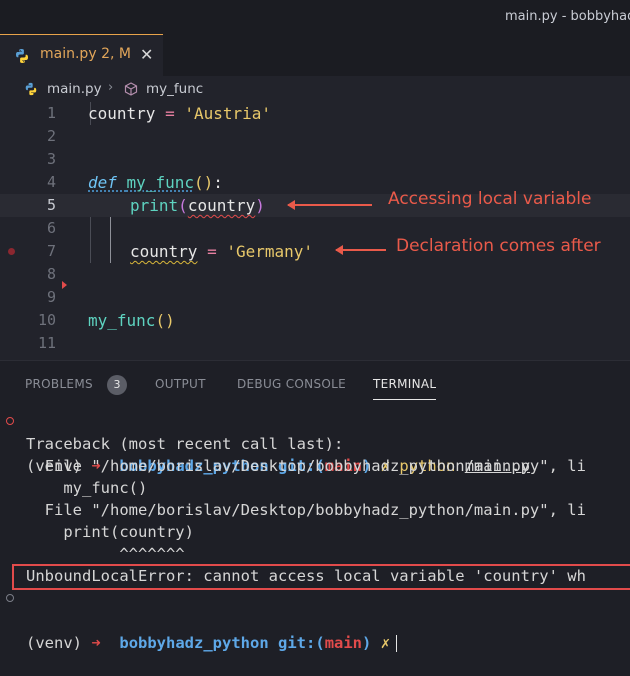 Image resolution: width=630 pixels, height=676 pixels. Describe the element at coordinates (315, 55) in the screenshot. I see `tab-bar: main.py 2, M ✕` at that location.